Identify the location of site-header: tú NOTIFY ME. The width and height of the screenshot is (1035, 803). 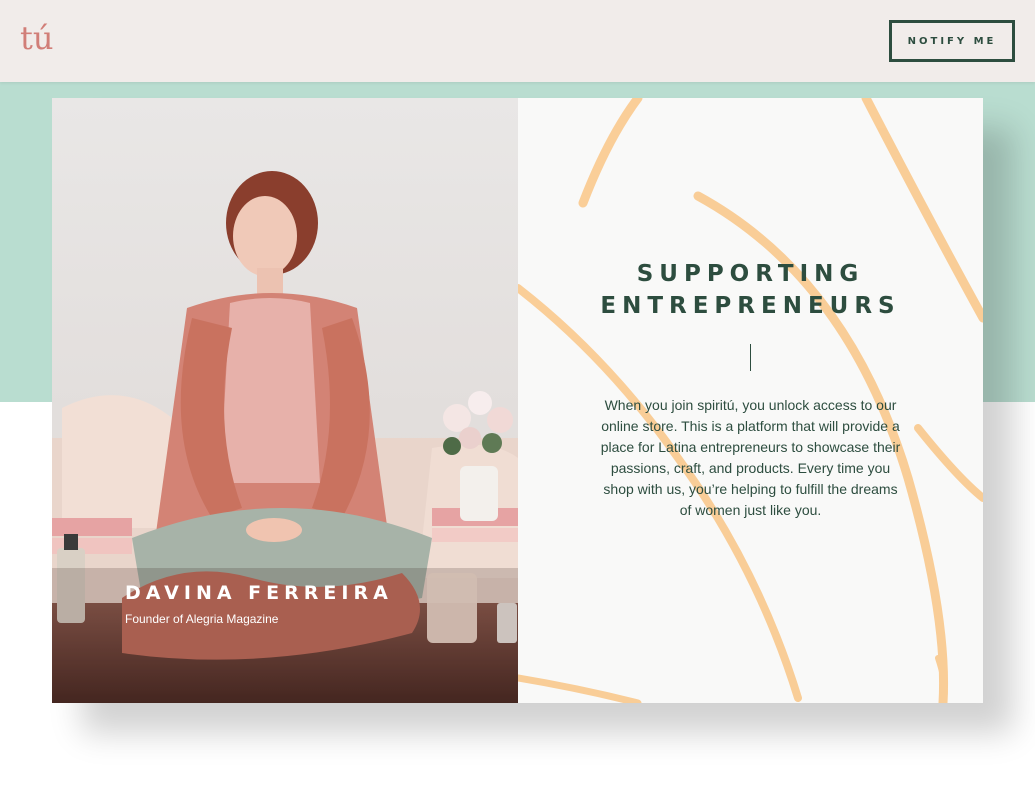
(517, 41).